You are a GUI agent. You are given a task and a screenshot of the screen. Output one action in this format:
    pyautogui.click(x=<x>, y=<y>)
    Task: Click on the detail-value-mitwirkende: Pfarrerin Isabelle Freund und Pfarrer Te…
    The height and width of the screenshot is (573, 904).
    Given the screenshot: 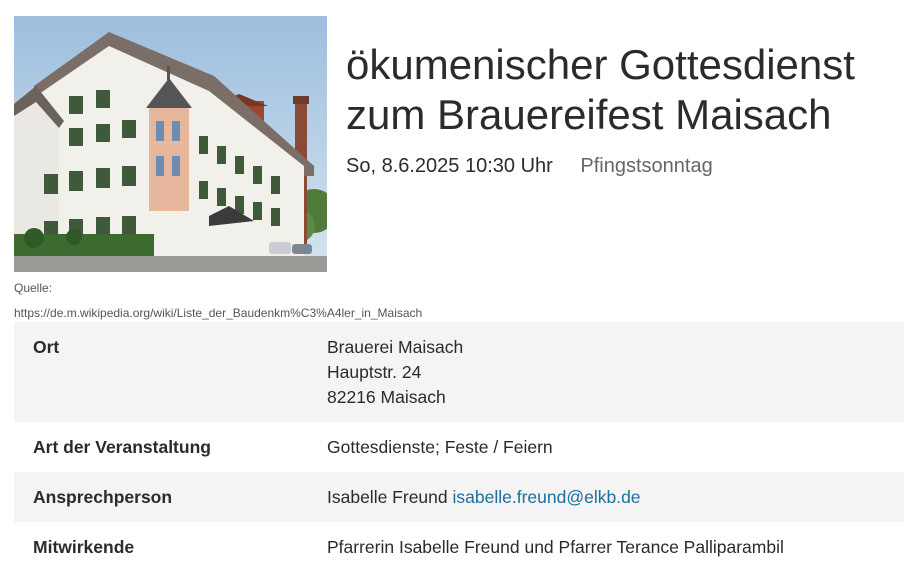 What is the action you would take?
    pyautogui.click(x=555, y=547)
    